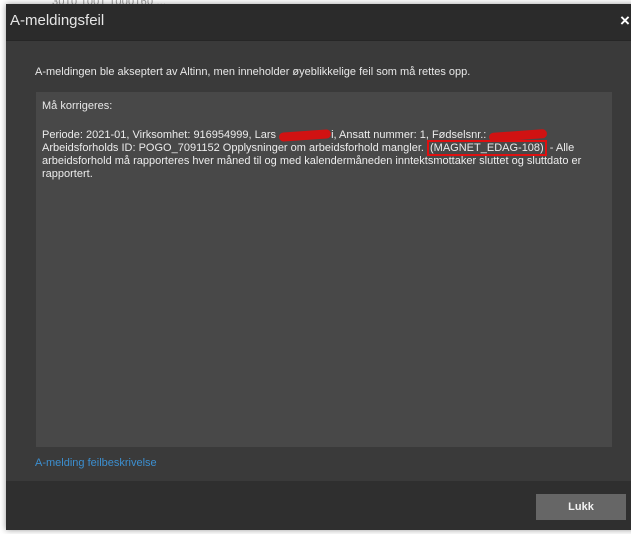 The image size is (631, 534). What do you see at coordinates (57, 20) in the screenshot?
I see `dialog-title: A-meldingsfeil` at bounding box center [57, 20].